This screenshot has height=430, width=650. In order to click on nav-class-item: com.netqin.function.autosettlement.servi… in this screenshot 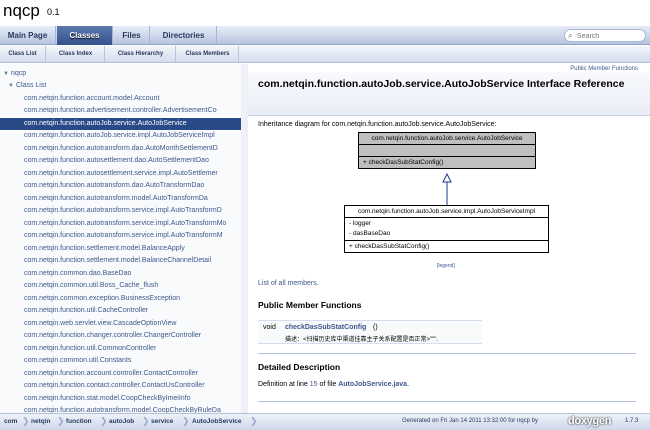, I will do `click(120, 174)`.